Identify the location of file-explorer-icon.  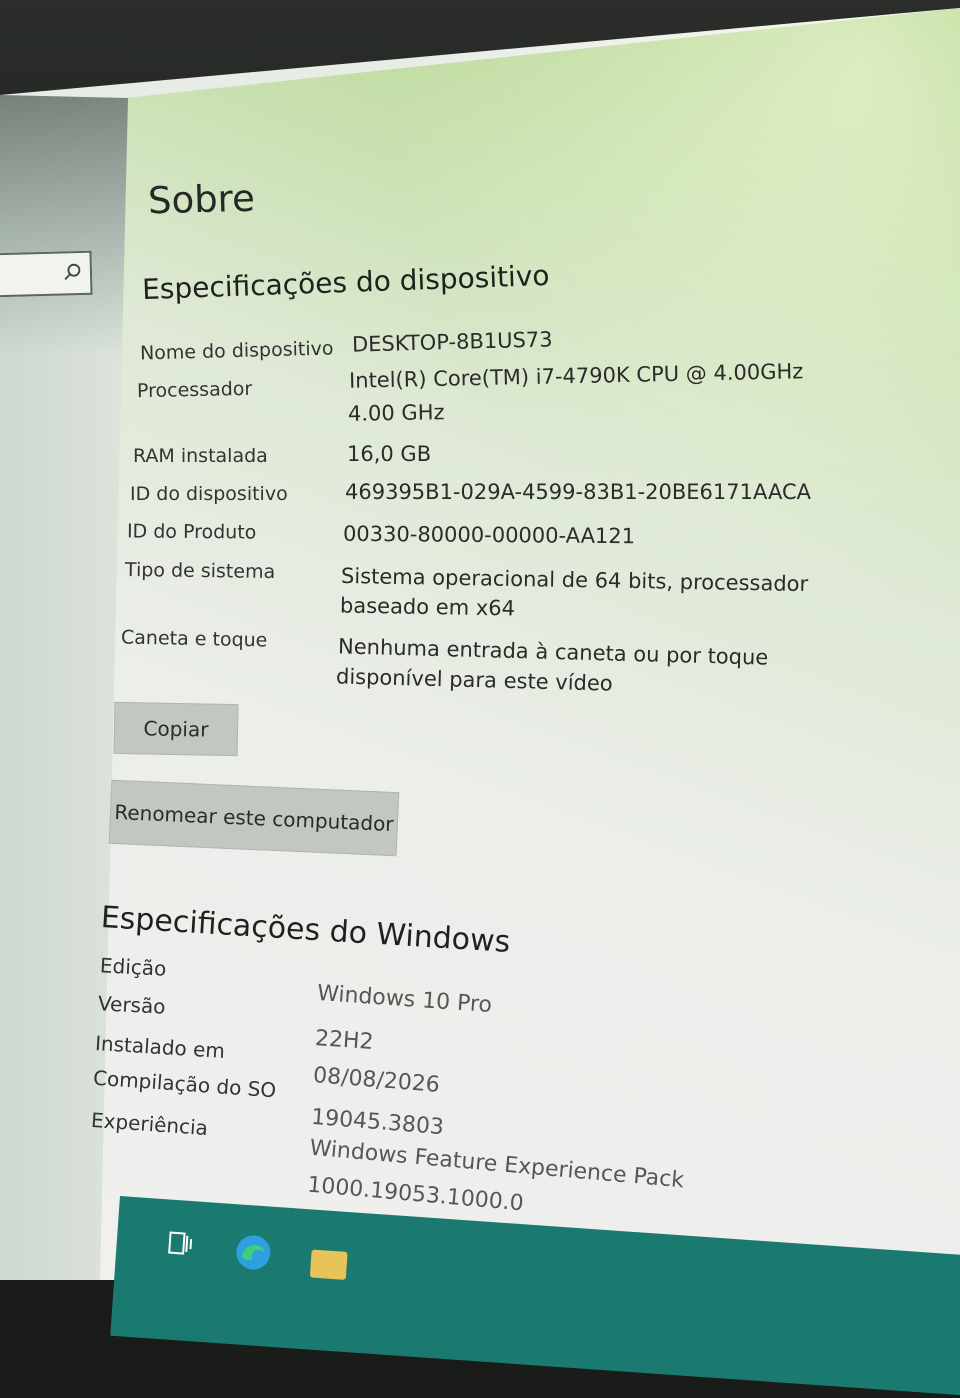
(328, 1264).